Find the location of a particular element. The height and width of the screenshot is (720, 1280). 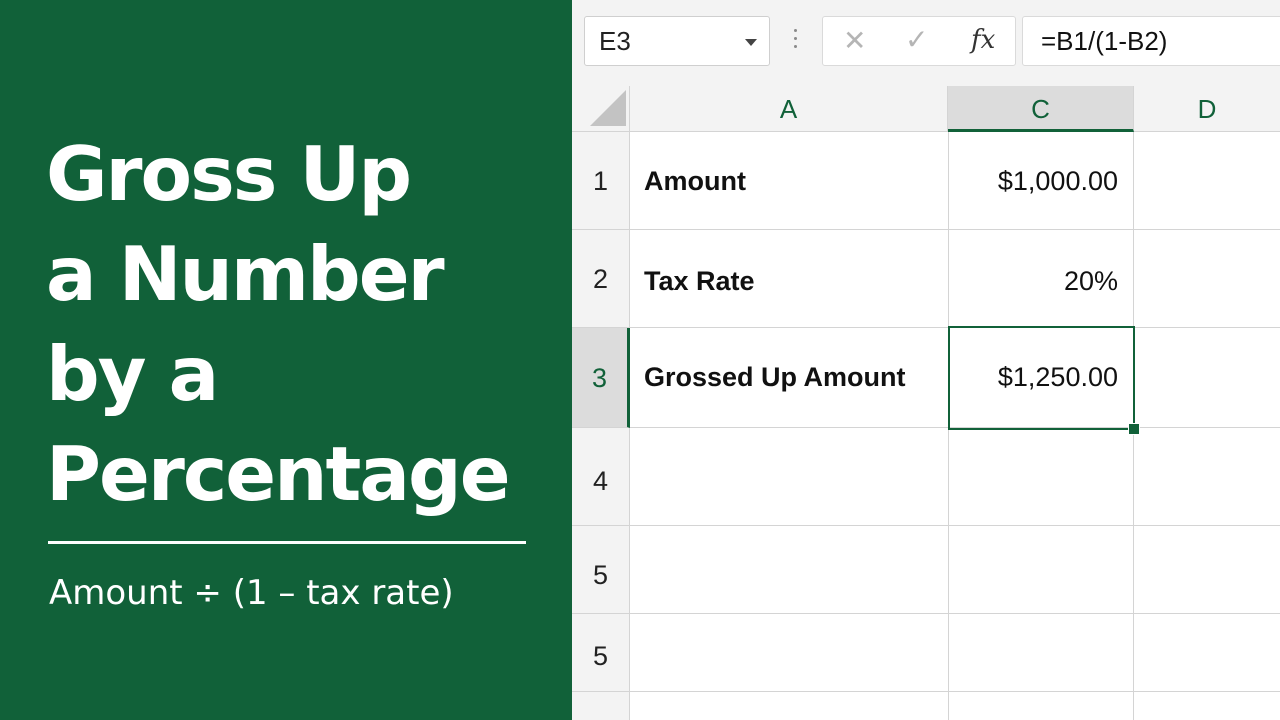

formula-actions: ✕ ✓ fx is located at coordinates (919, 41).